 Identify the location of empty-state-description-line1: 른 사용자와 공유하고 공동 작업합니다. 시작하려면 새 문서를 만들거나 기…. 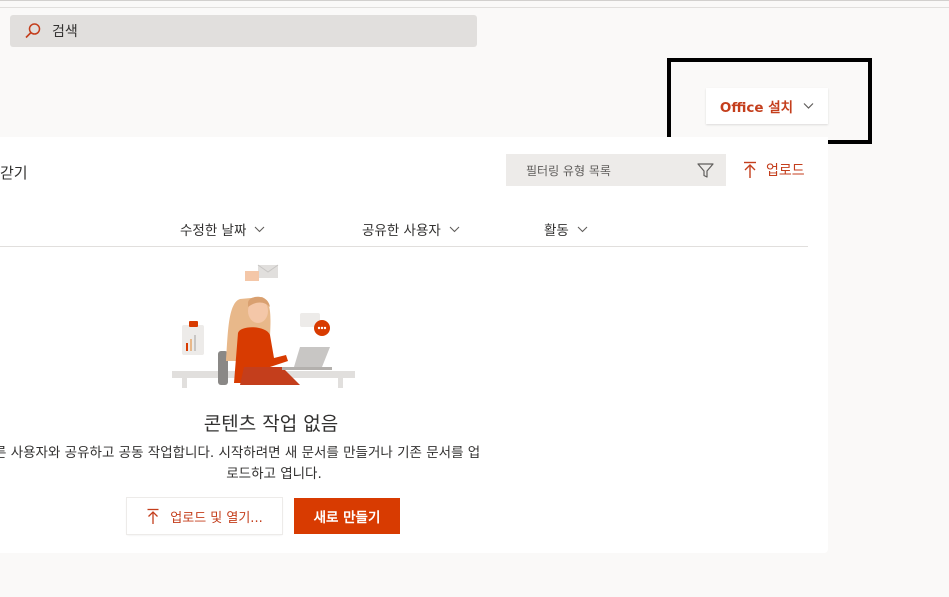
(240, 453).